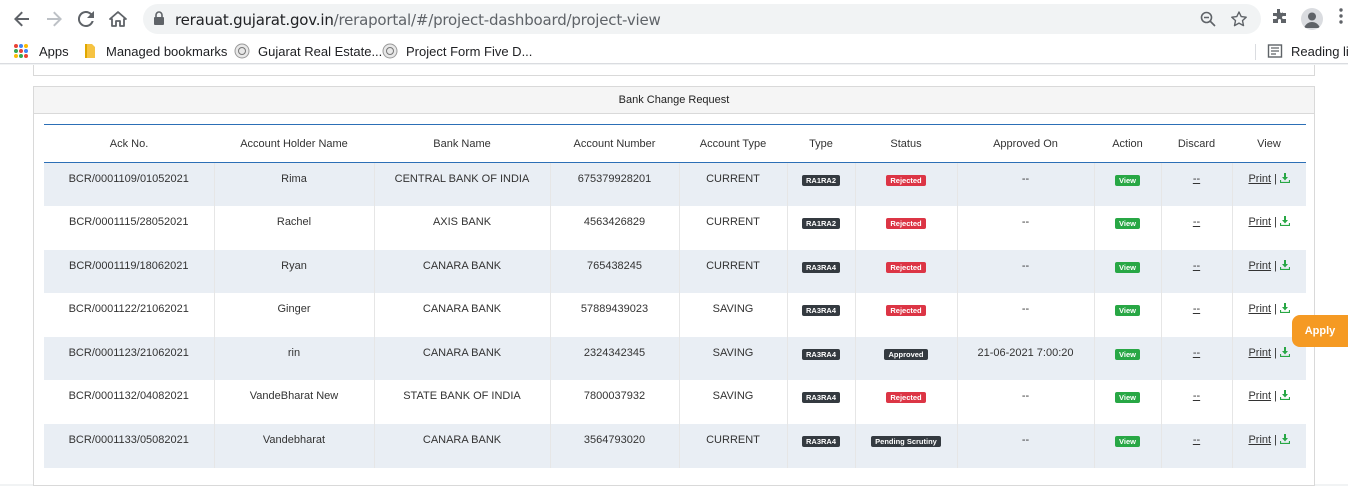 Image resolution: width=1348 pixels, height=486 pixels. I want to click on status-badge: Approved, so click(906, 354).